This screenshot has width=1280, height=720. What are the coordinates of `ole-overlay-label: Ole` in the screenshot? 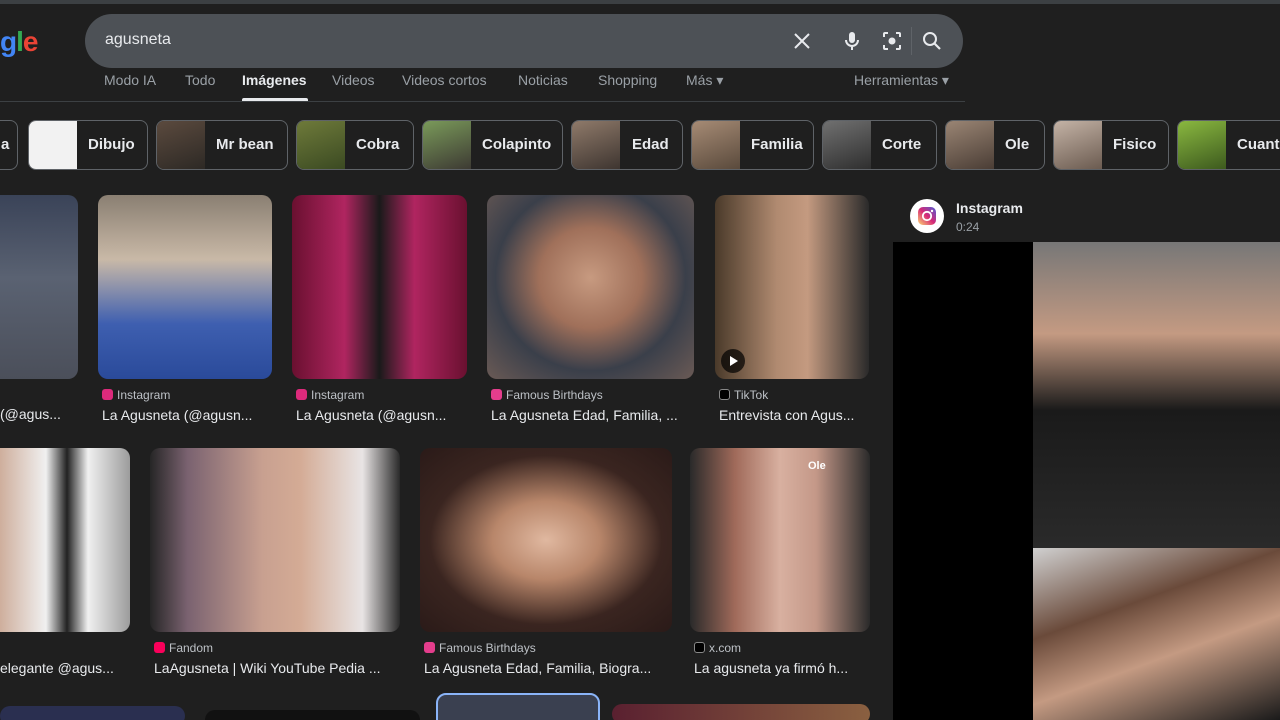 It's located at (817, 466).